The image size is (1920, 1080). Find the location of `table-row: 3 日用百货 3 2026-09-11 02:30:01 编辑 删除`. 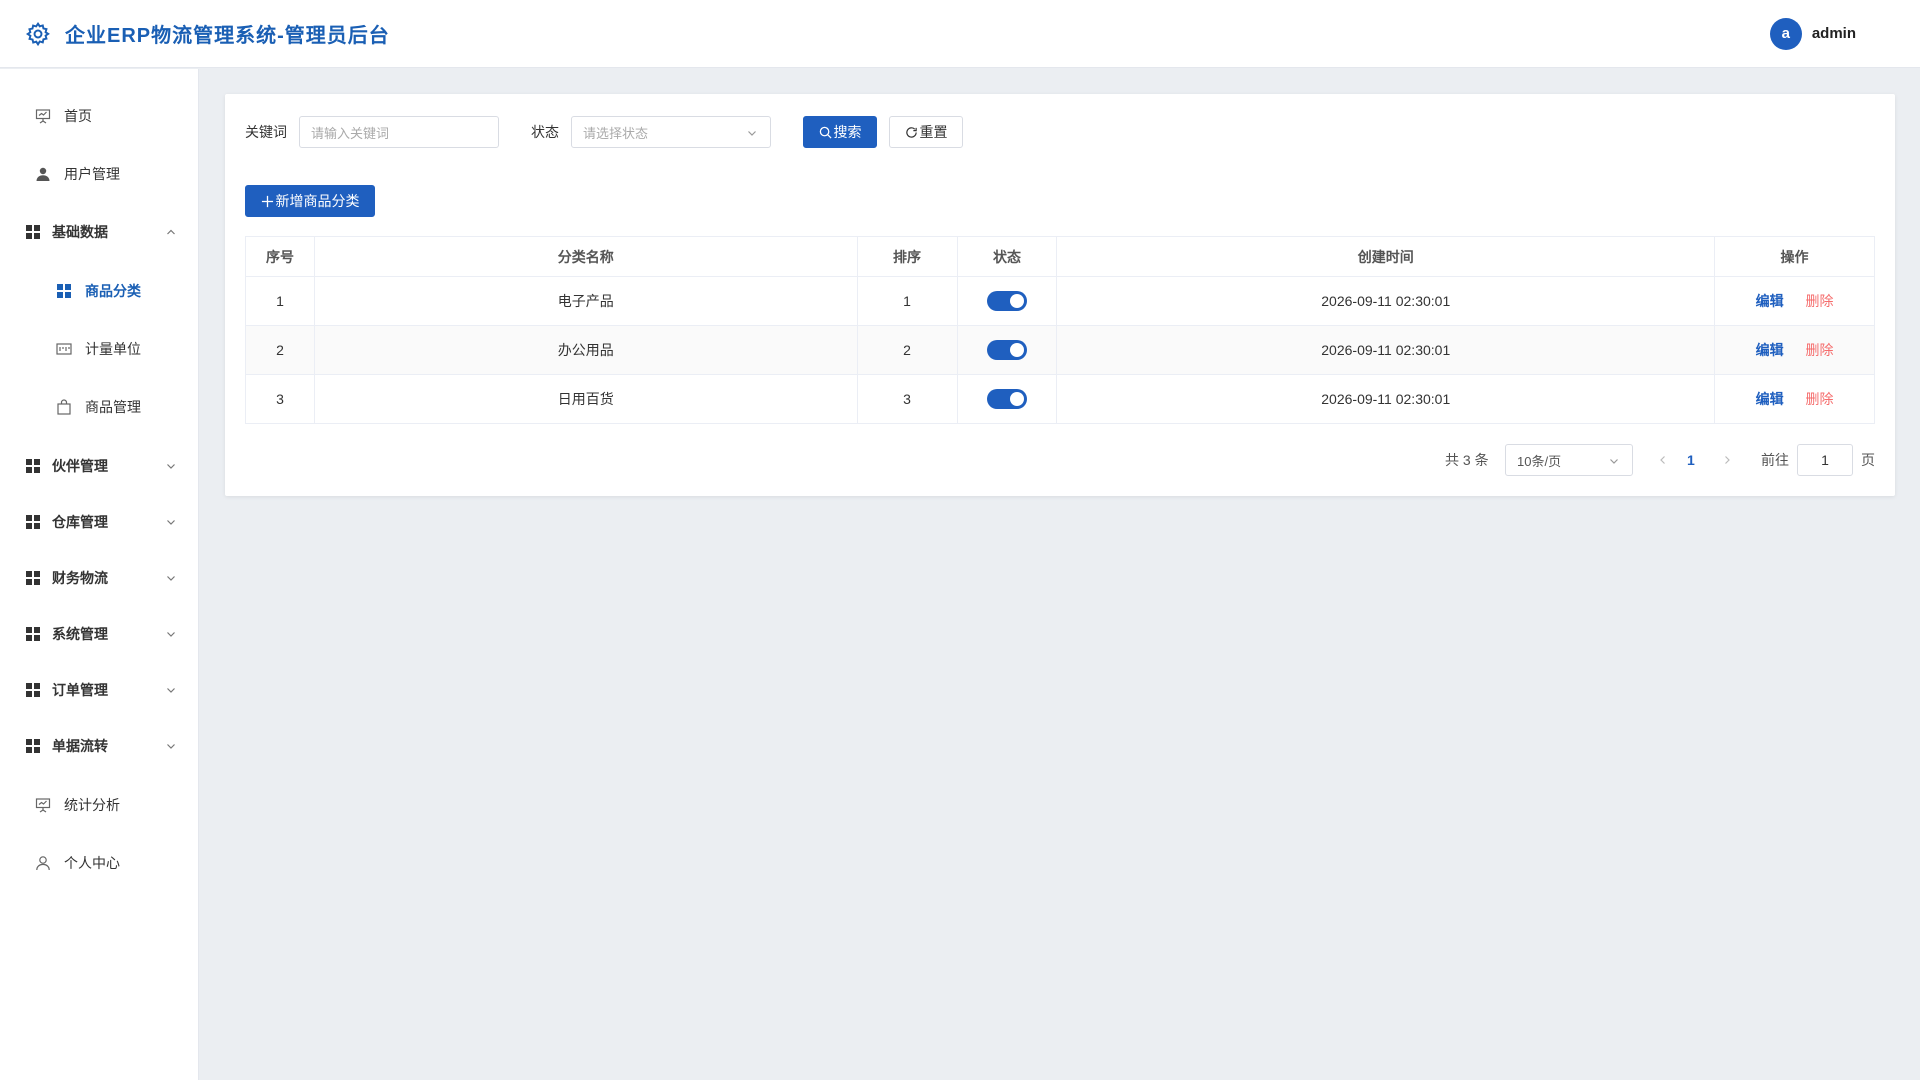

table-row: 3 日用百货 3 2026-09-11 02:30:01 编辑 删除 is located at coordinates (1060, 399).